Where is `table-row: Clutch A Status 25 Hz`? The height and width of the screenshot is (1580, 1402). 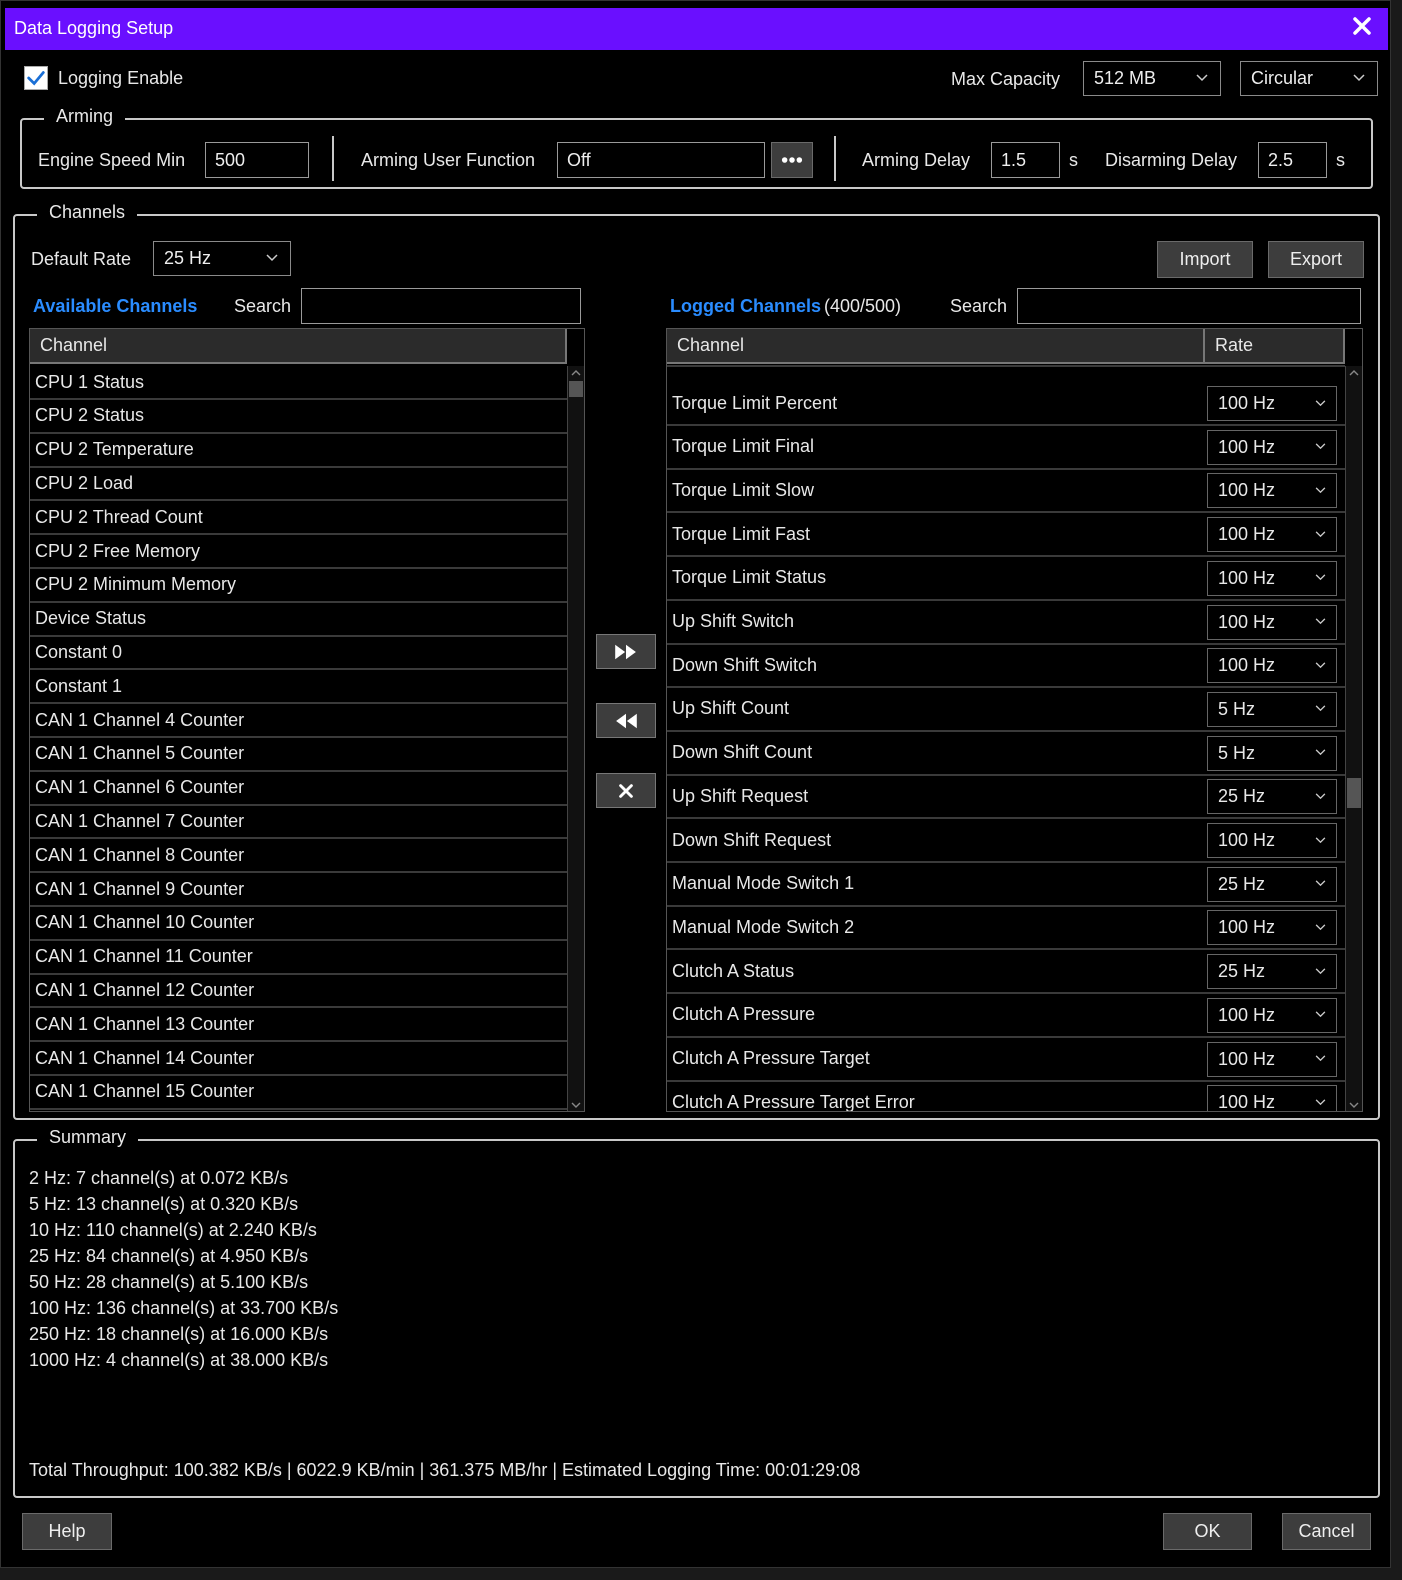
table-row: Clutch A Status 25 Hz is located at coordinates (1006, 972).